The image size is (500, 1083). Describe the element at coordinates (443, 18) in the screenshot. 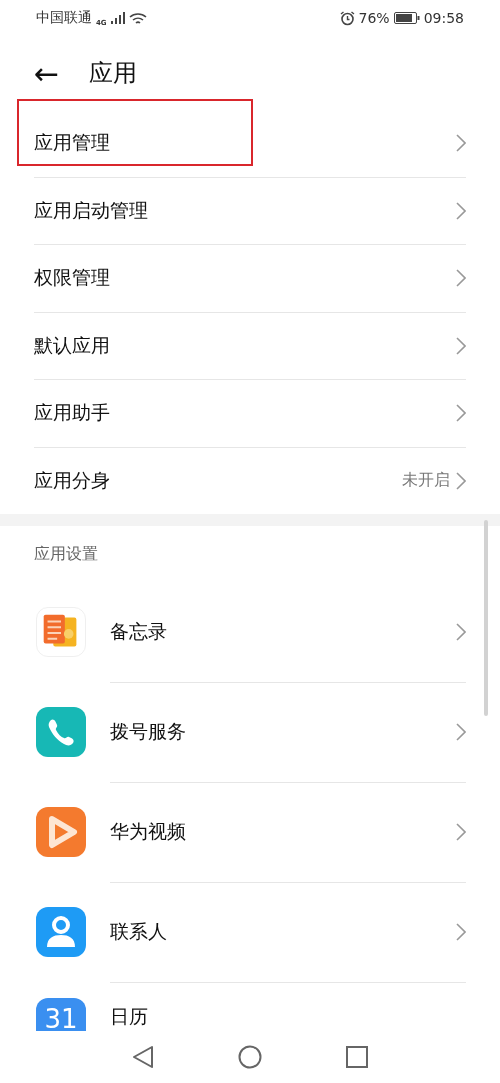

I see `clock-time: 09:58` at that location.